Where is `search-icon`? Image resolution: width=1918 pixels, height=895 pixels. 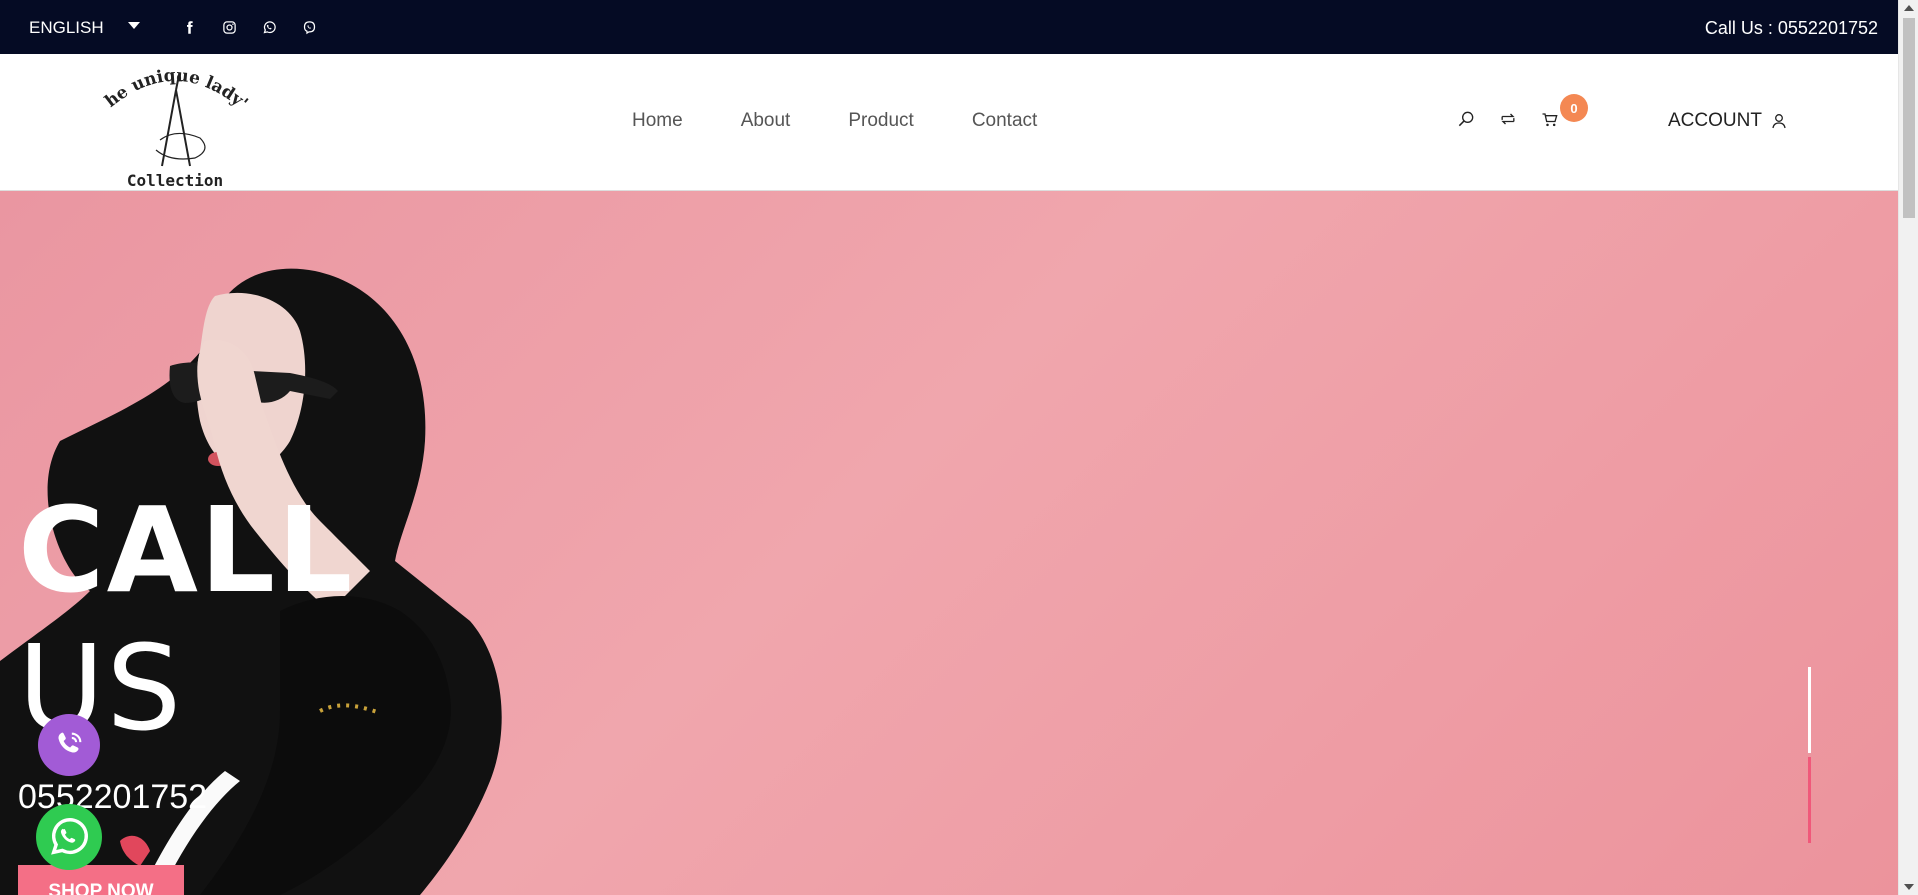
search-icon is located at coordinates (1466, 119).